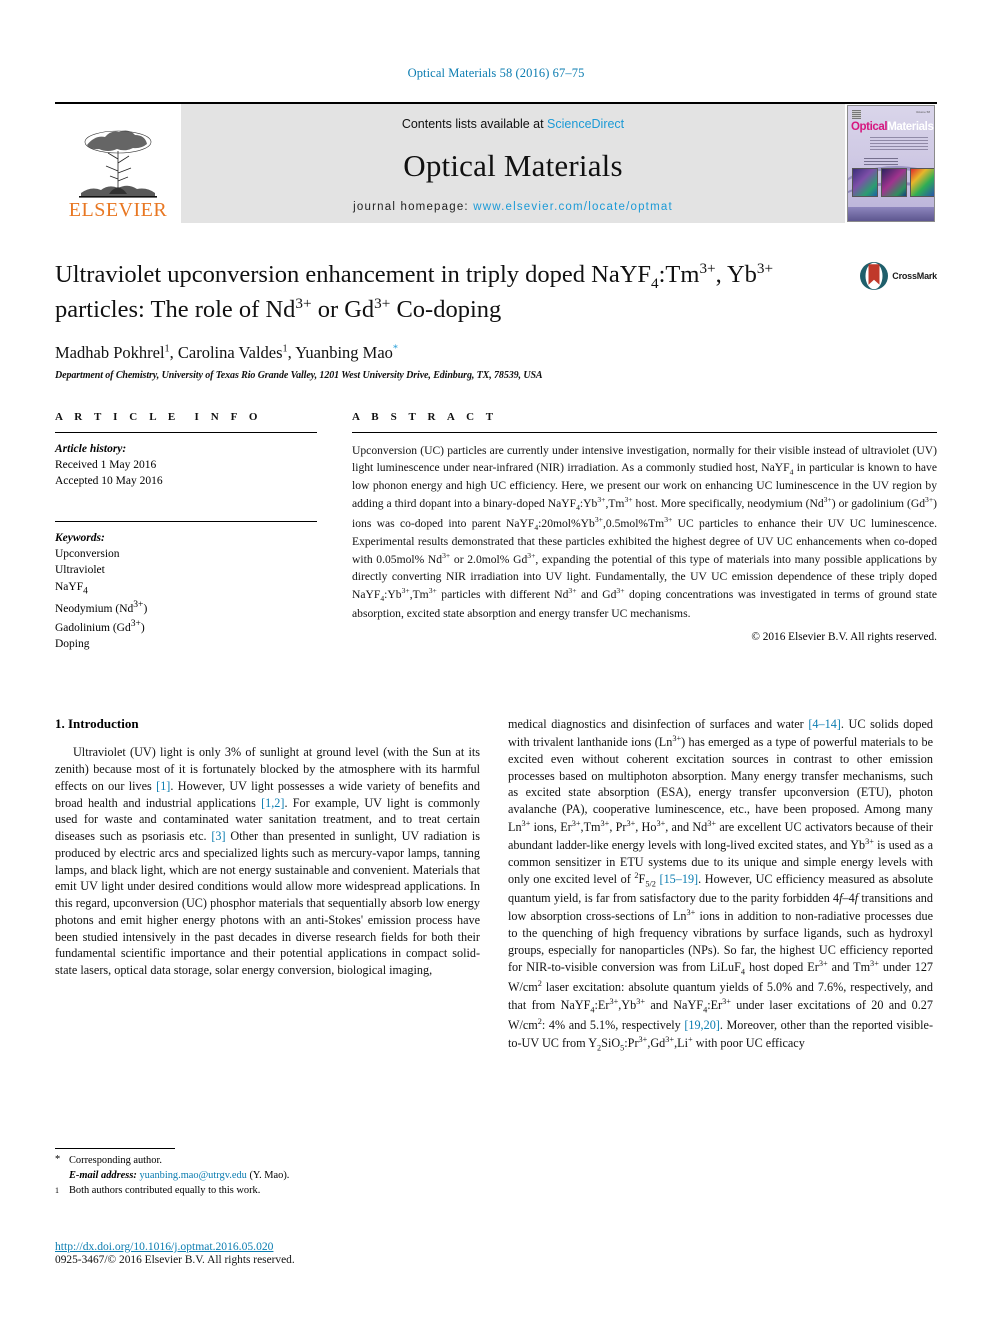 This screenshot has height=1323, width=992. Describe the element at coordinates (118, 210) in the screenshot. I see `elsevier-wordmark: ELSEVIER` at that location.